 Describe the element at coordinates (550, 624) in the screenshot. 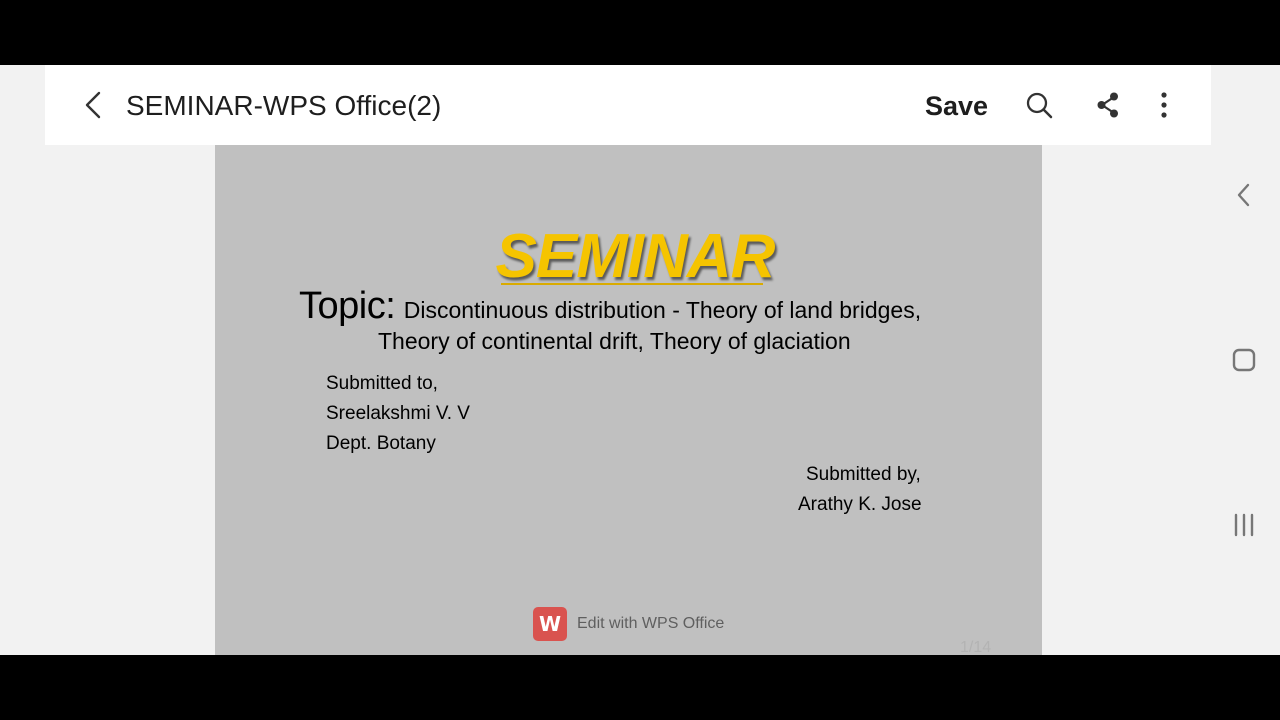

I see `wps-logo-icon: W` at that location.